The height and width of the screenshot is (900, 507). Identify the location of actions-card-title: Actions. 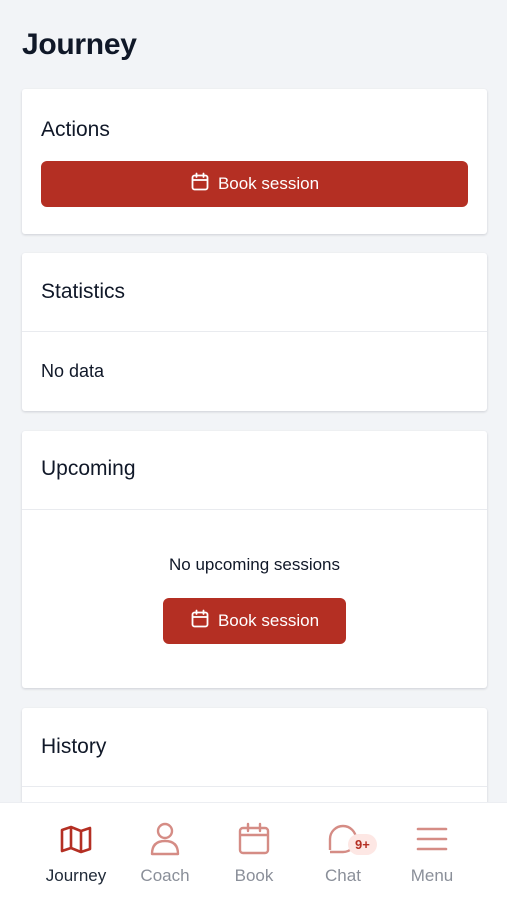
(75, 129).